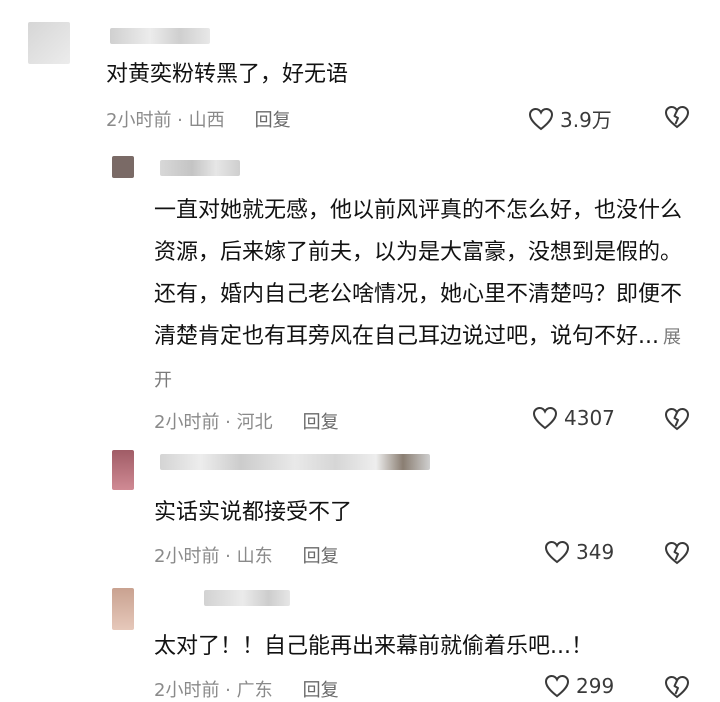 The height and width of the screenshot is (702, 720). I want to click on like-count: 299, so click(595, 686).